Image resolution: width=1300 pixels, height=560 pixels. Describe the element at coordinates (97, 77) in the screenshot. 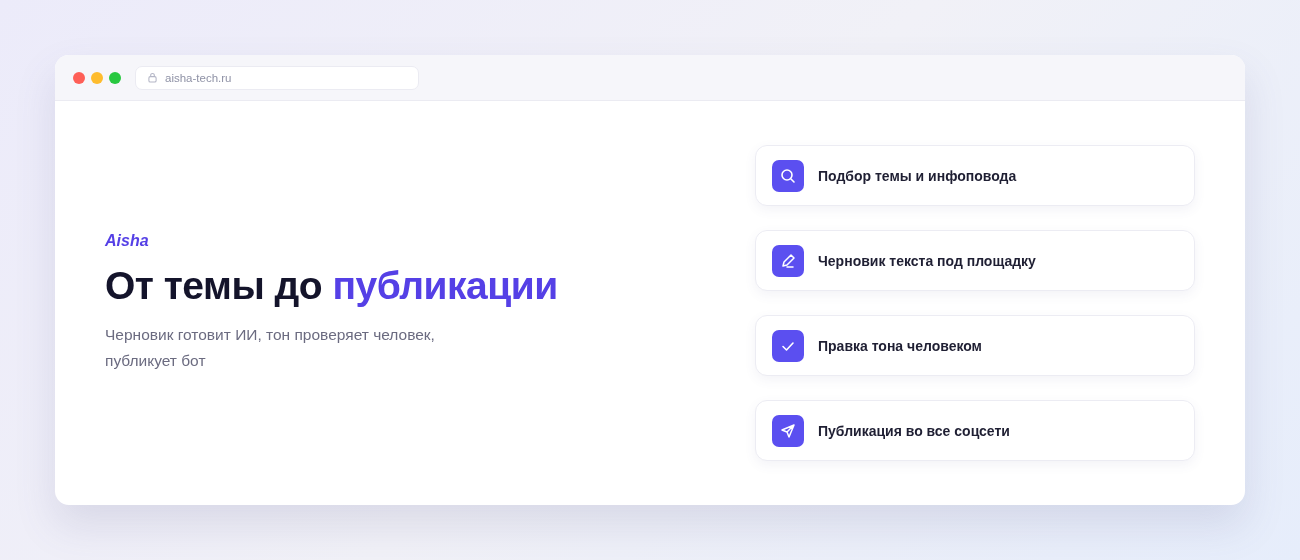

I see `minimize-icon` at that location.